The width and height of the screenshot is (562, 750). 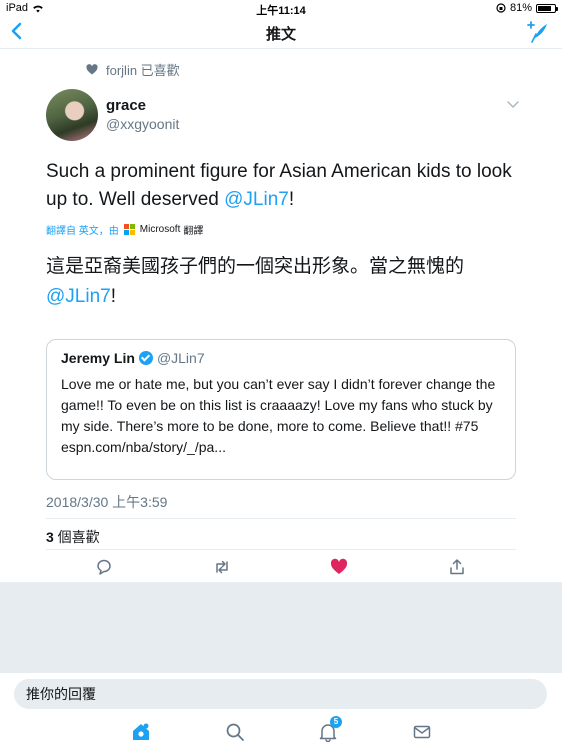 What do you see at coordinates (104, 567) in the screenshot?
I see `reply-icon` at bounding box center [104, 567].